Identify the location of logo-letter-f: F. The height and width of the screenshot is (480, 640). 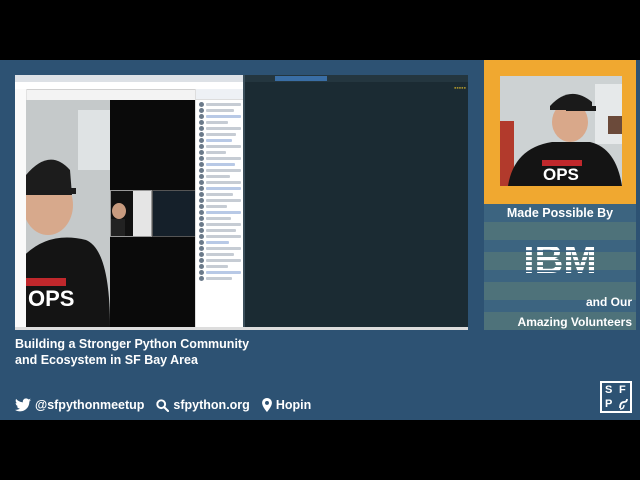
(622, 390).